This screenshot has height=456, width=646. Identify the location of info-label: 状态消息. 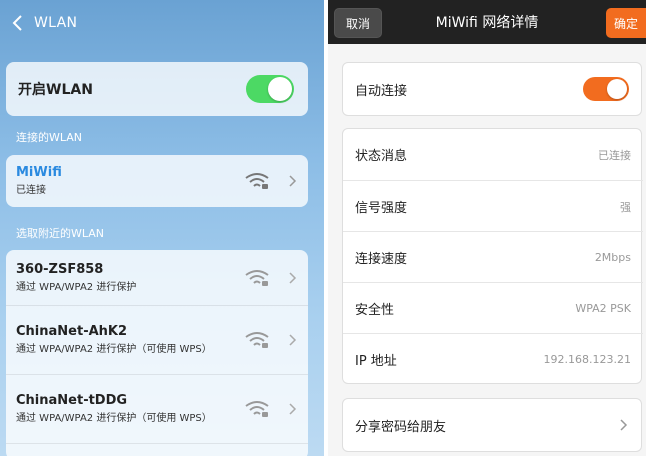
(381, 156).